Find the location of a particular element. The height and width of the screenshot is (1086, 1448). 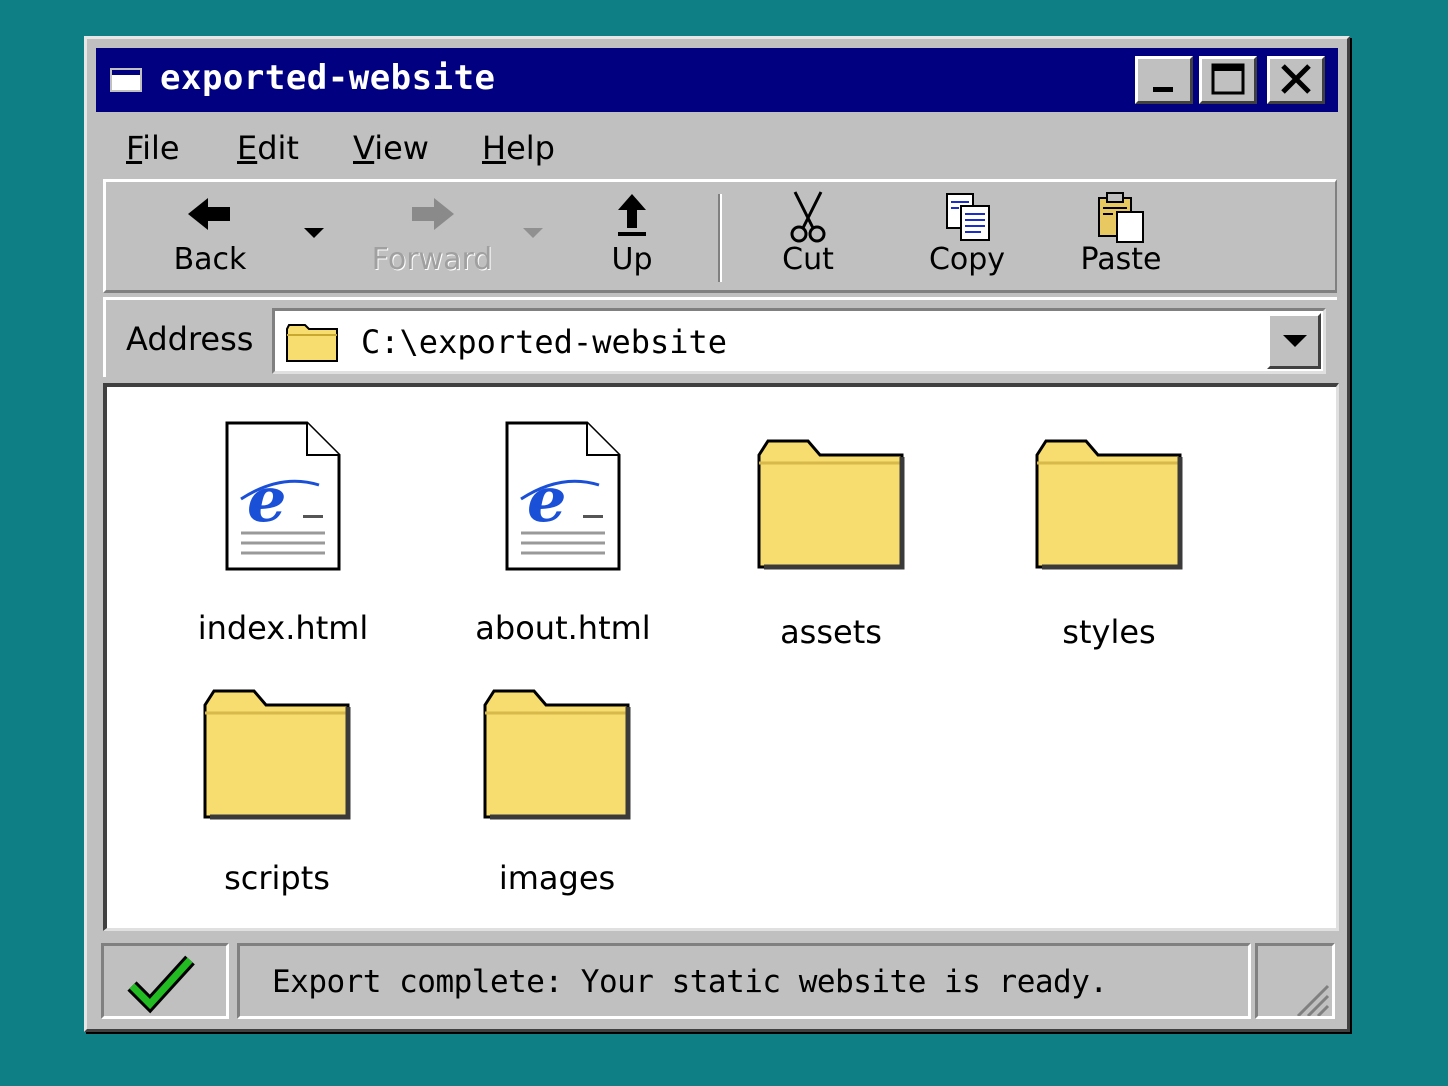

file-item-about-html: e about.html is located at coordinates (563, 534).